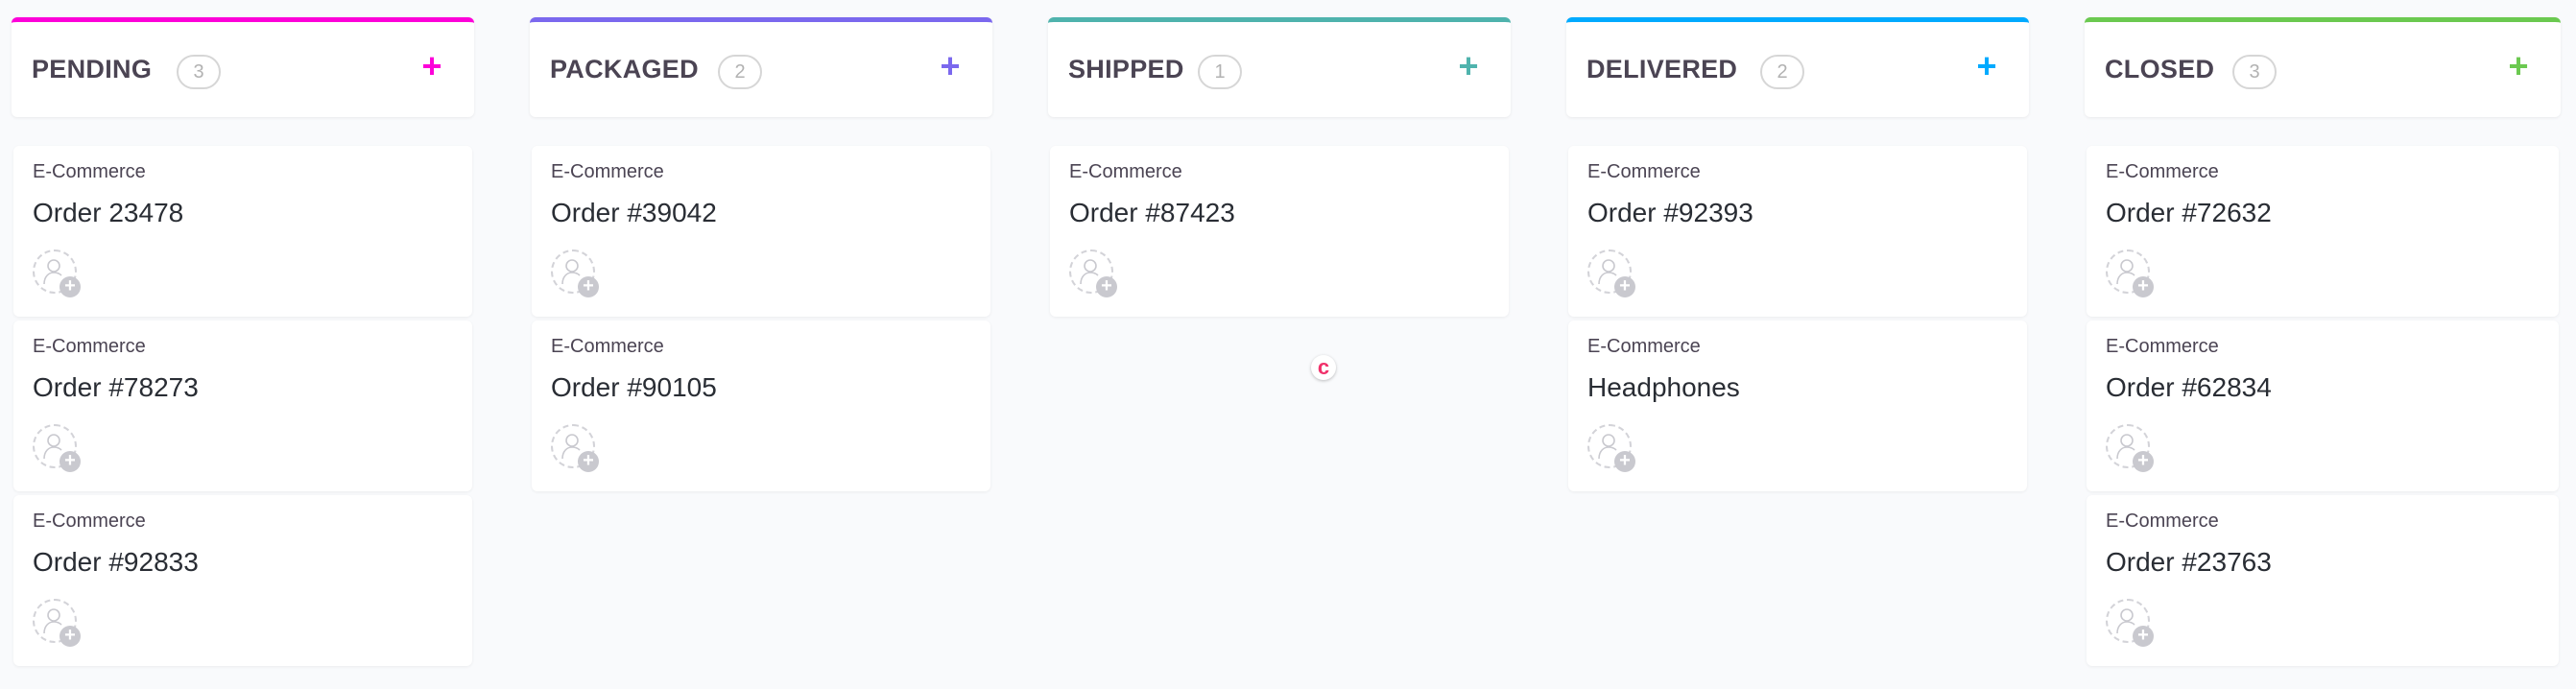 The height and width of the screenshot is (689, 2576). I want to click on card-title: Order #92833, so click(116, 562).